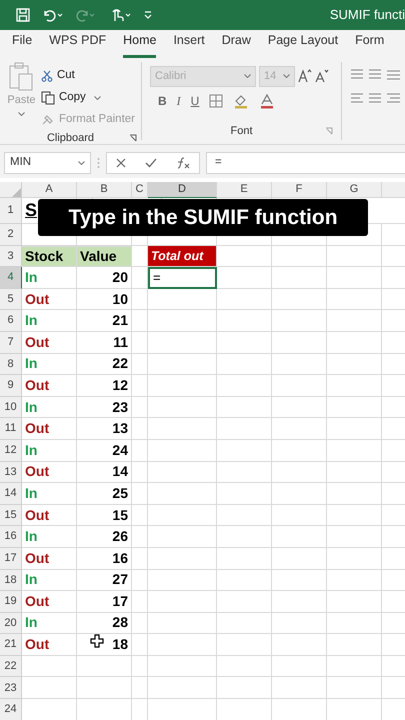  Describe the element at coordinates (178, 101) in the screenshot. I see `font-style-button: I` at that location.